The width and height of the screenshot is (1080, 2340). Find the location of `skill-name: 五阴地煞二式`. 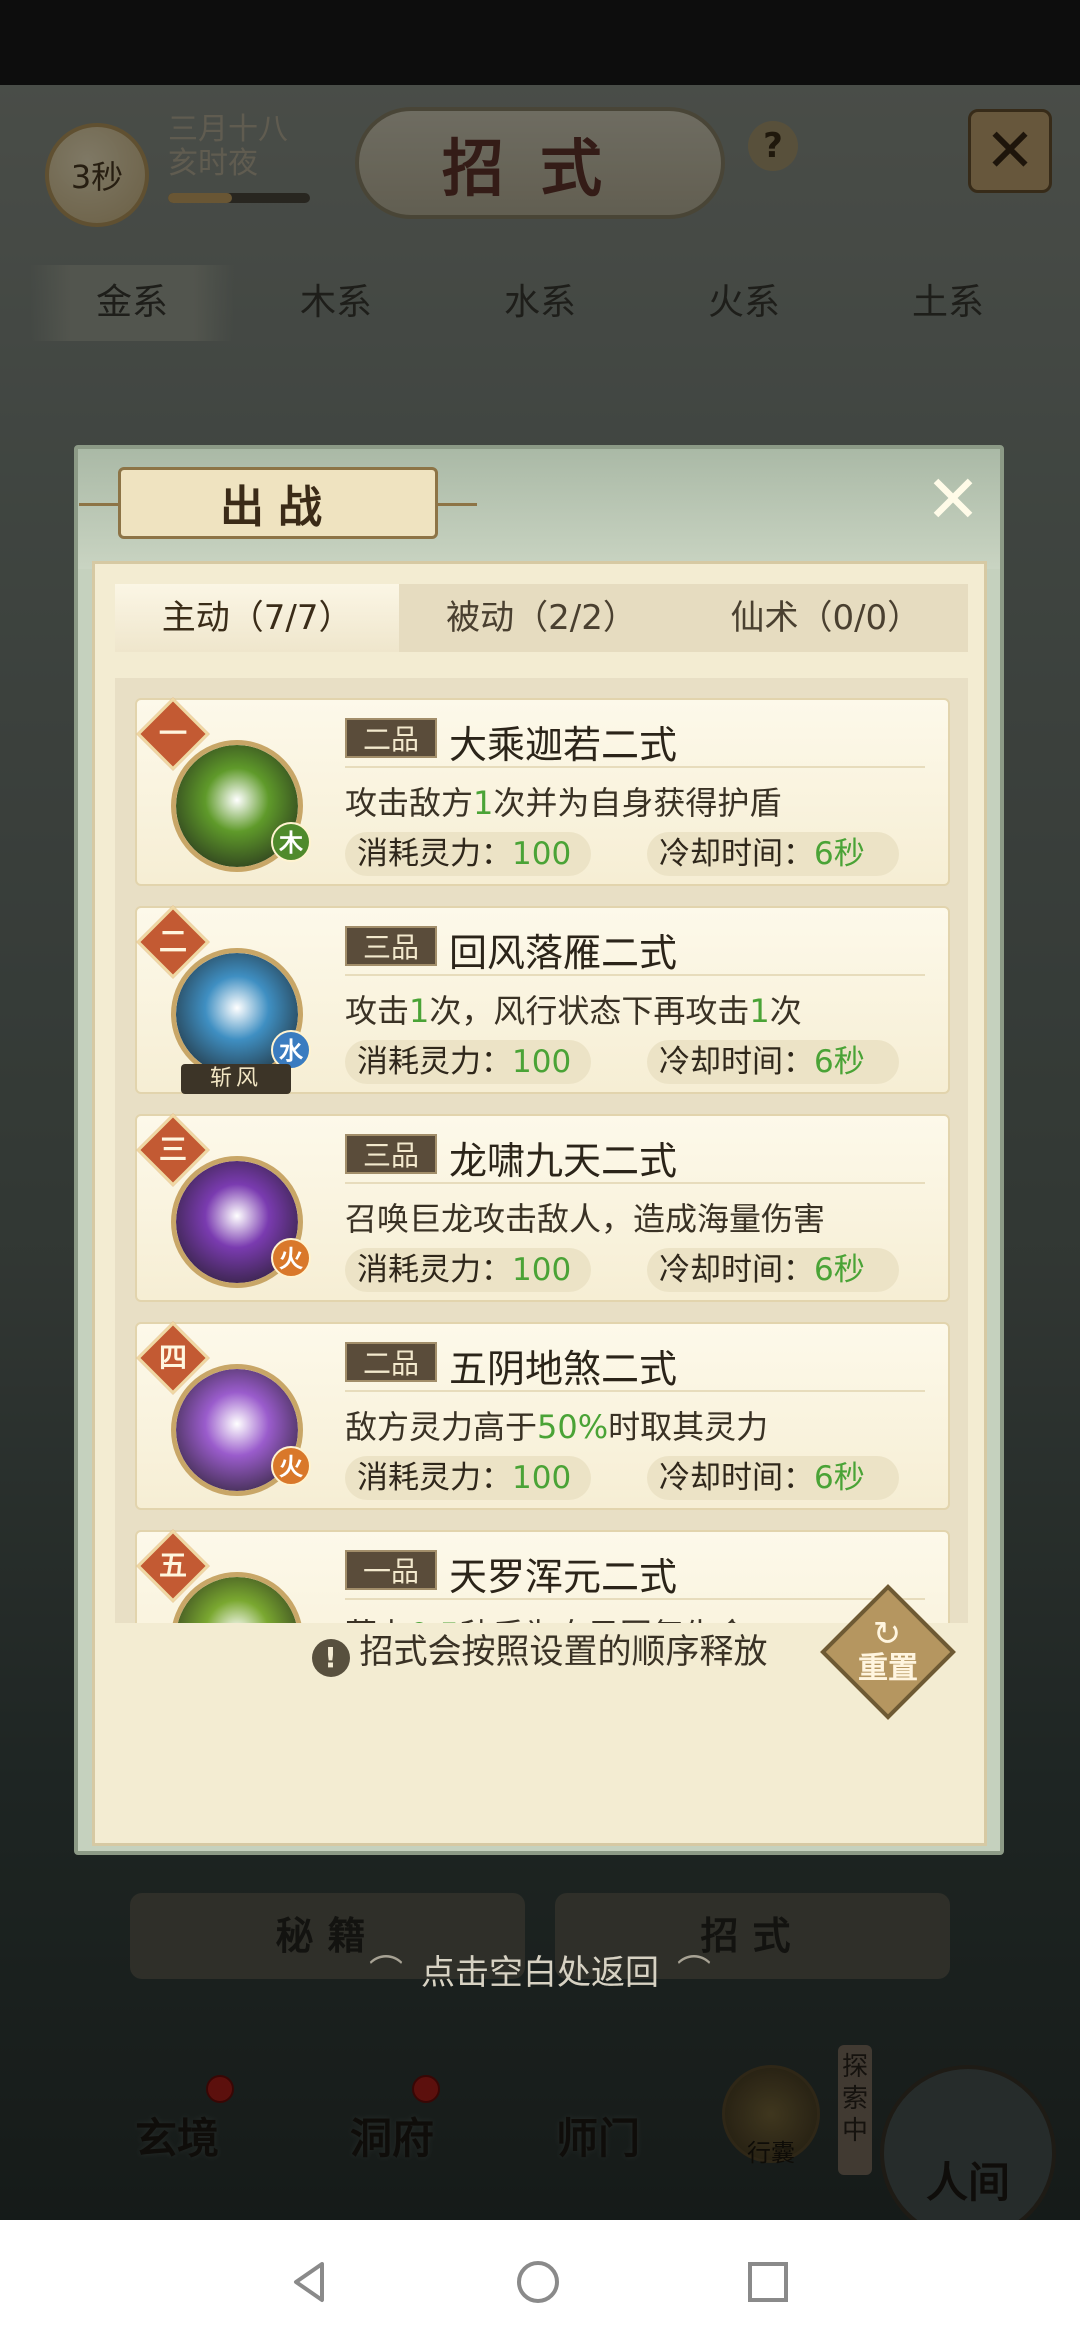

skill-name: 五阴地煞二式 is located at coordinates (563, 1369).